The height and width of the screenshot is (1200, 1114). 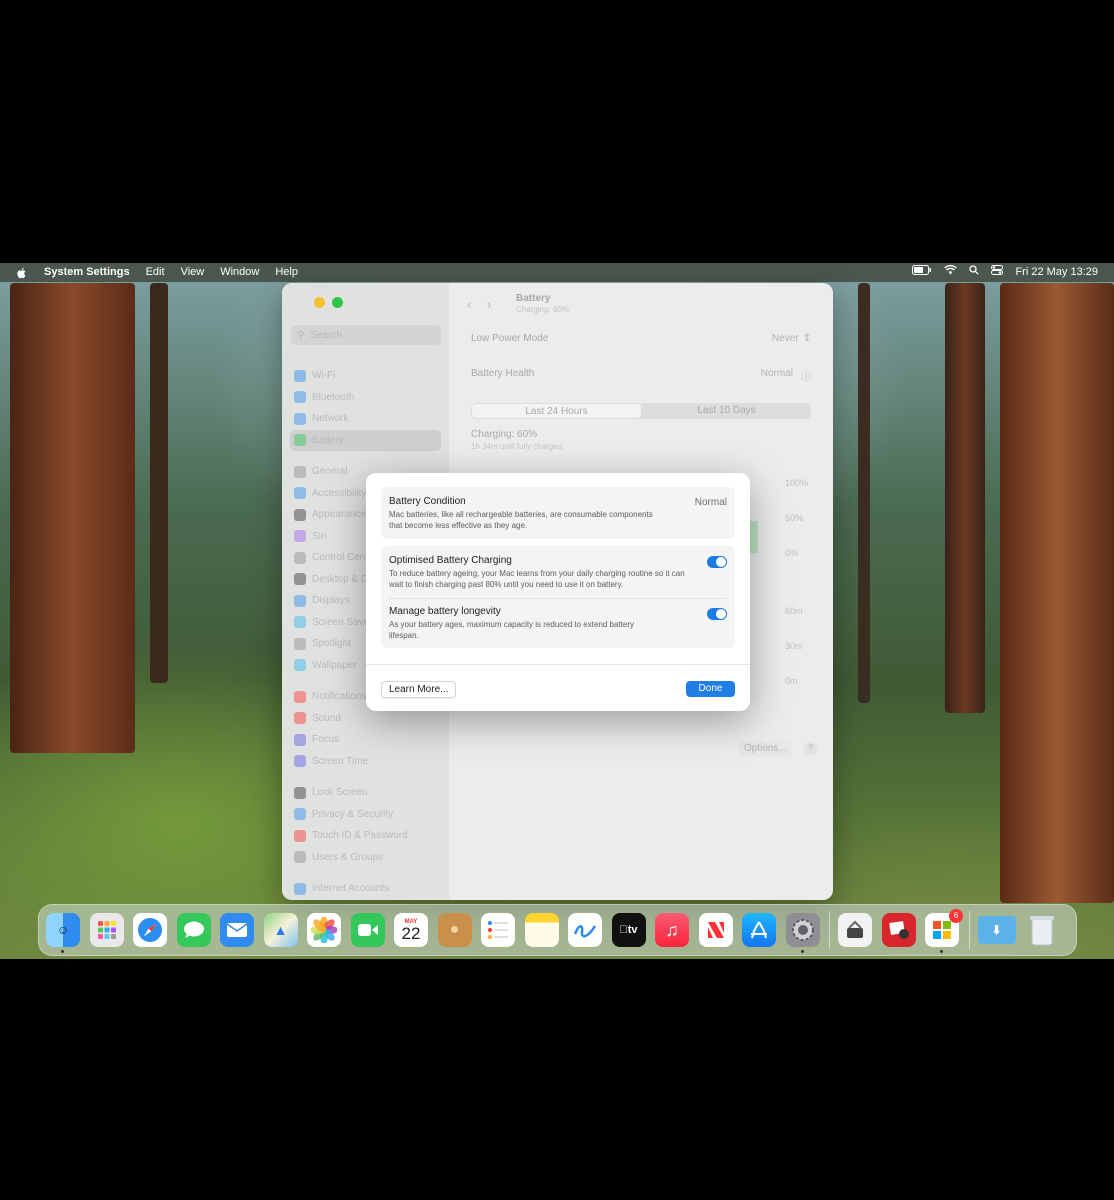 What do you see at coordinates (365, 762) in the screenshot?
I see `sidebar-item-screen-time: Screen Time` at bounding box center [365, 762].